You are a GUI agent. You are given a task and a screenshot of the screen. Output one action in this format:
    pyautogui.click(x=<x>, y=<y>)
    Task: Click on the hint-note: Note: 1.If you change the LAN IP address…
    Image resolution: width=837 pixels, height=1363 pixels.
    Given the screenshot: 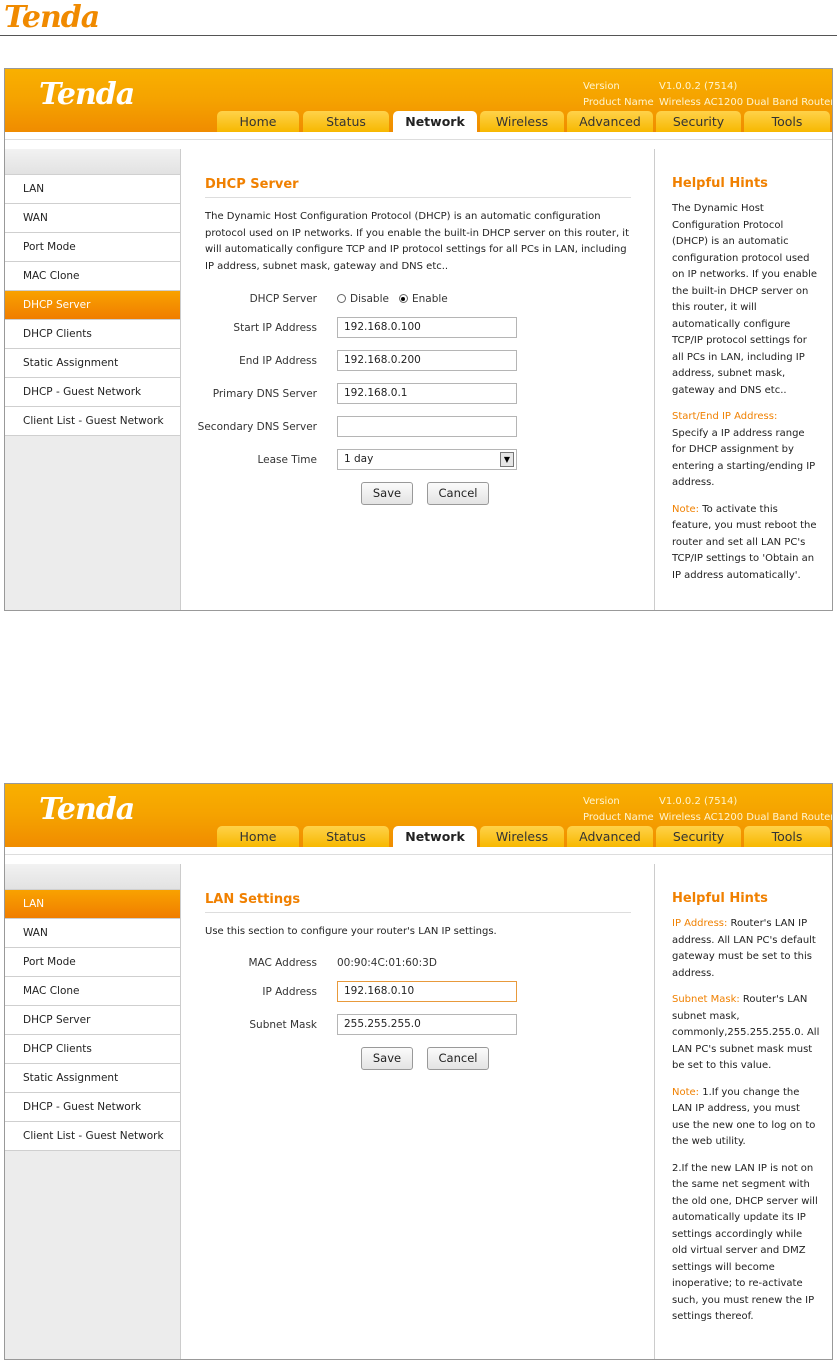 What is the action you would take?
    pyautogui.click(x=746, y=1118)
    